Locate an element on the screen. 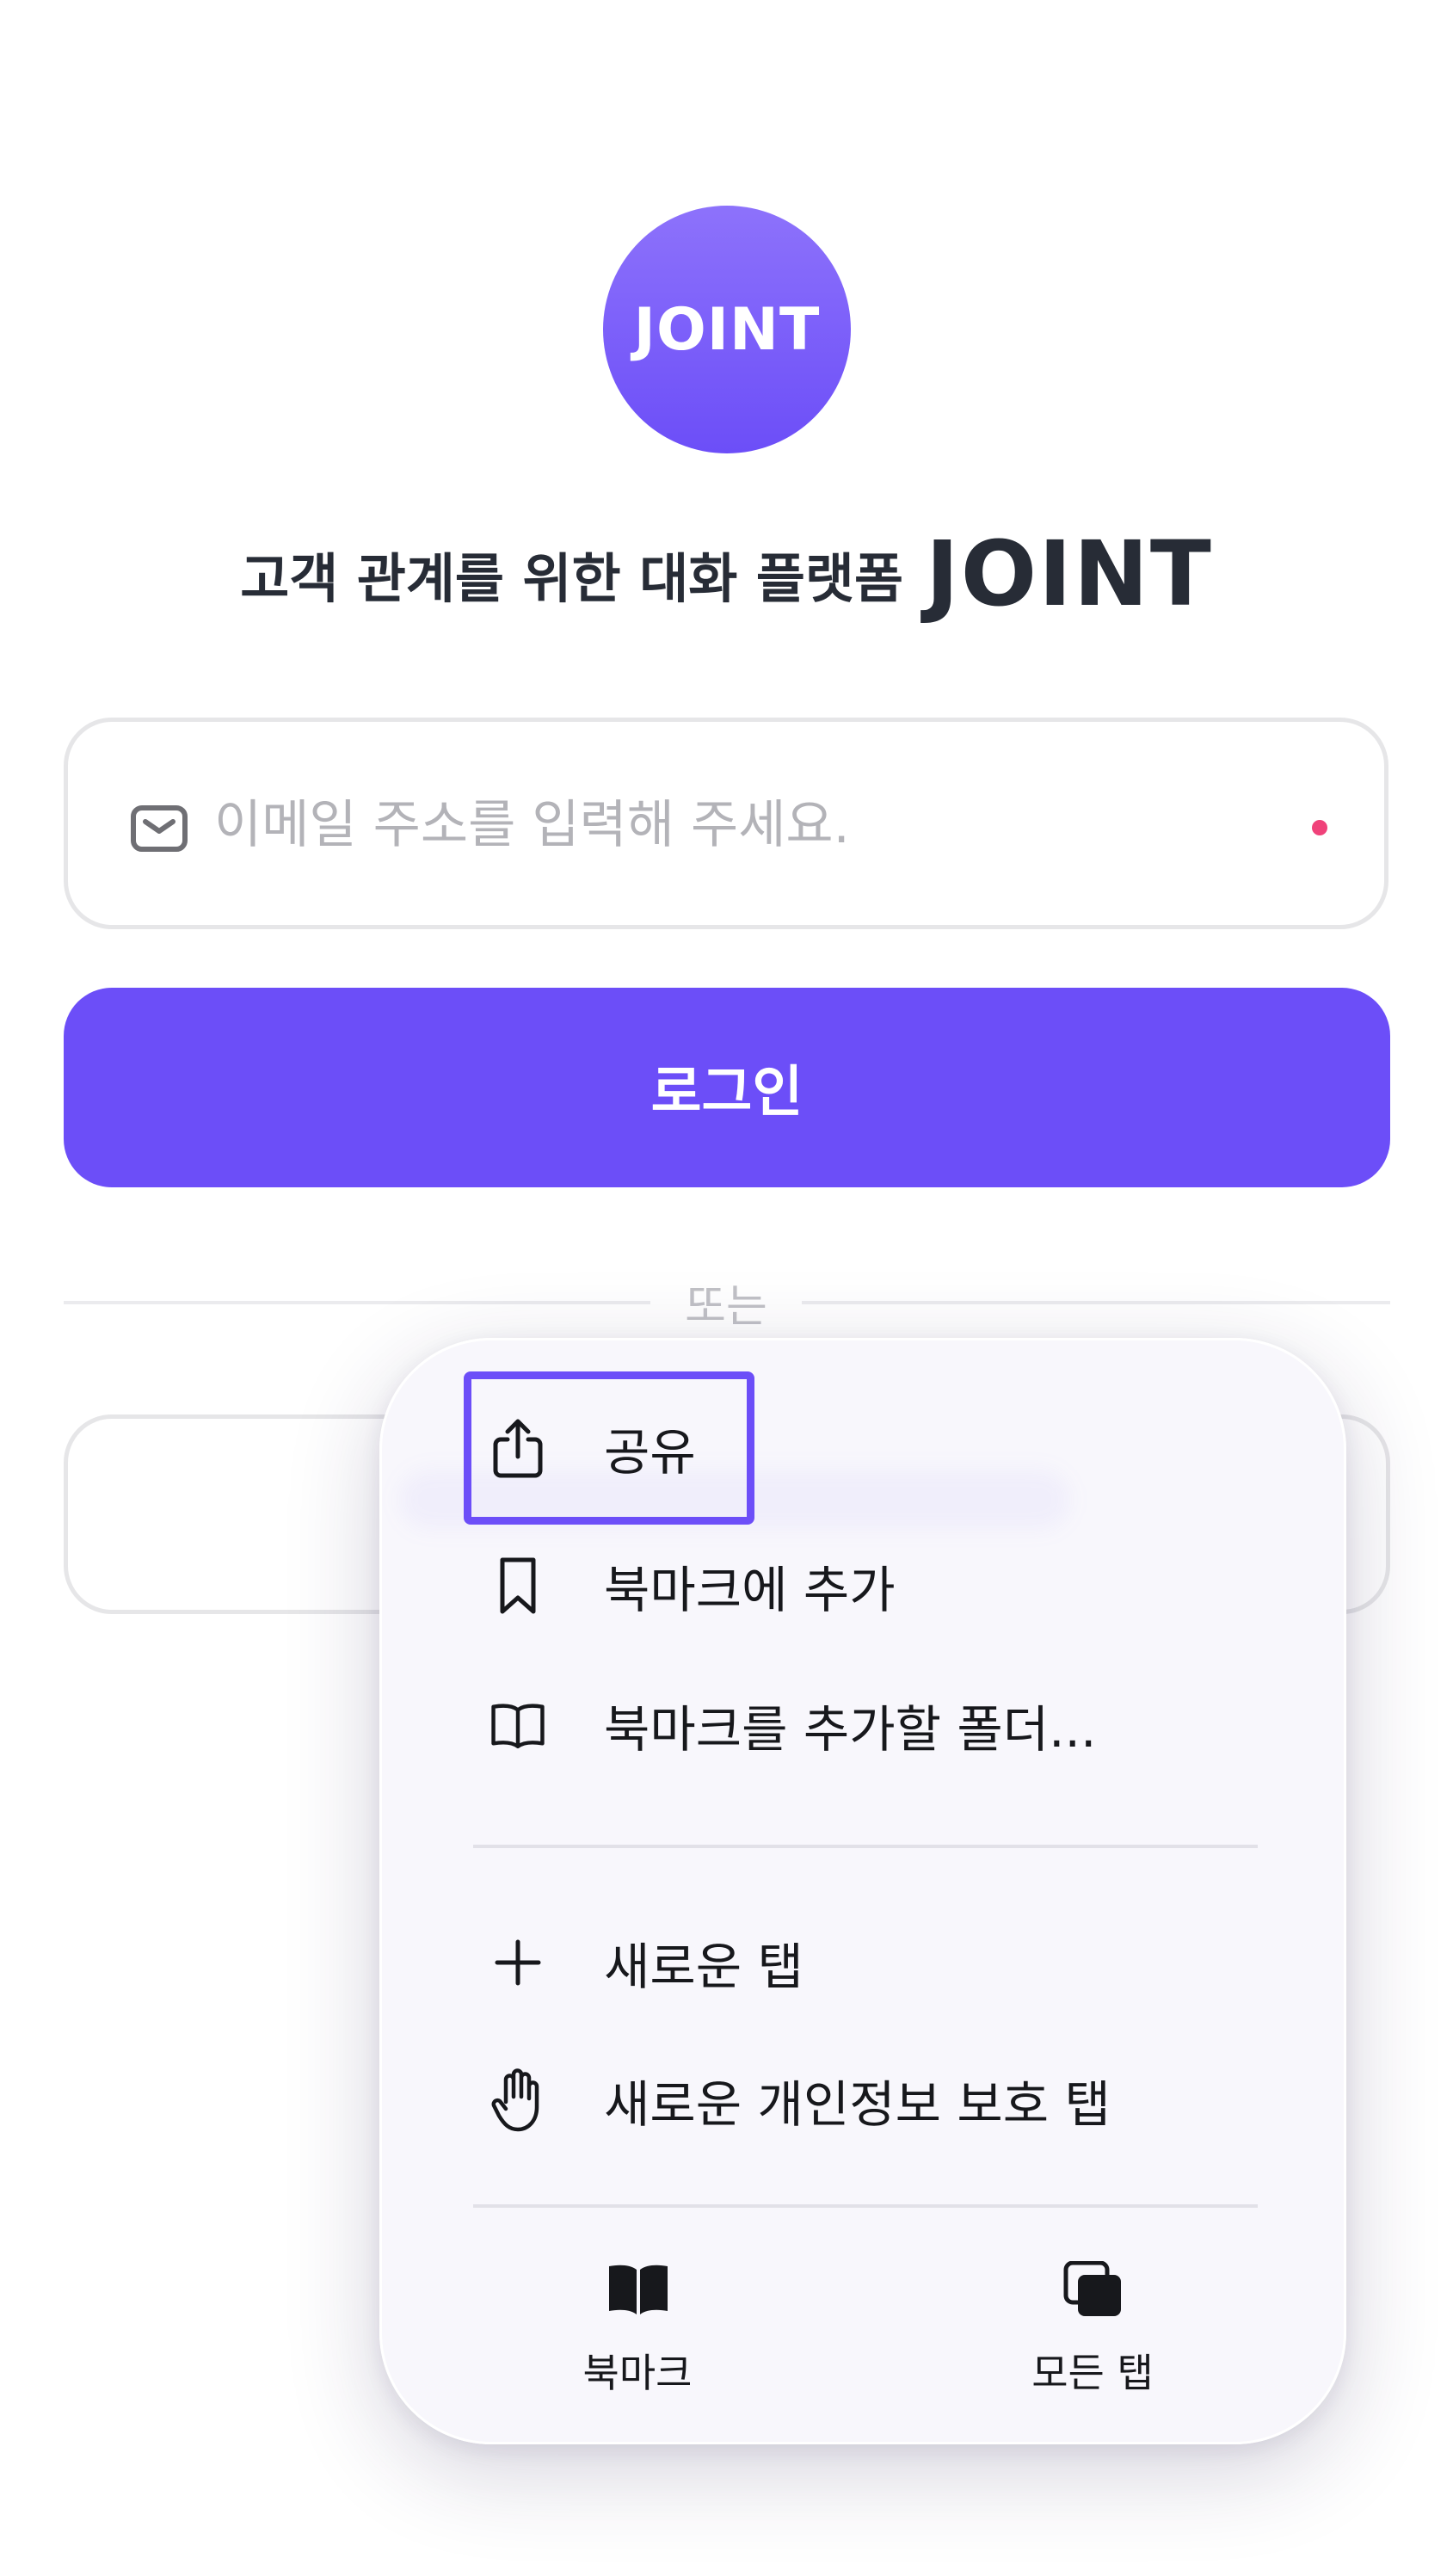 Image resolution: width=1453 pixels, height=2576 pixels. divider-text: 또는 is located at coordinates (726, 1307).